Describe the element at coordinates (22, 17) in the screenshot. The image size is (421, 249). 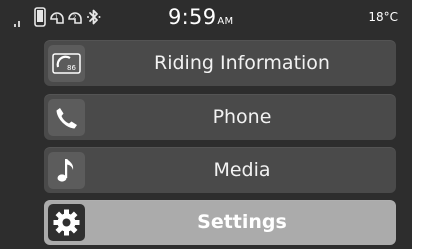
I see `signal-icon` at that location.